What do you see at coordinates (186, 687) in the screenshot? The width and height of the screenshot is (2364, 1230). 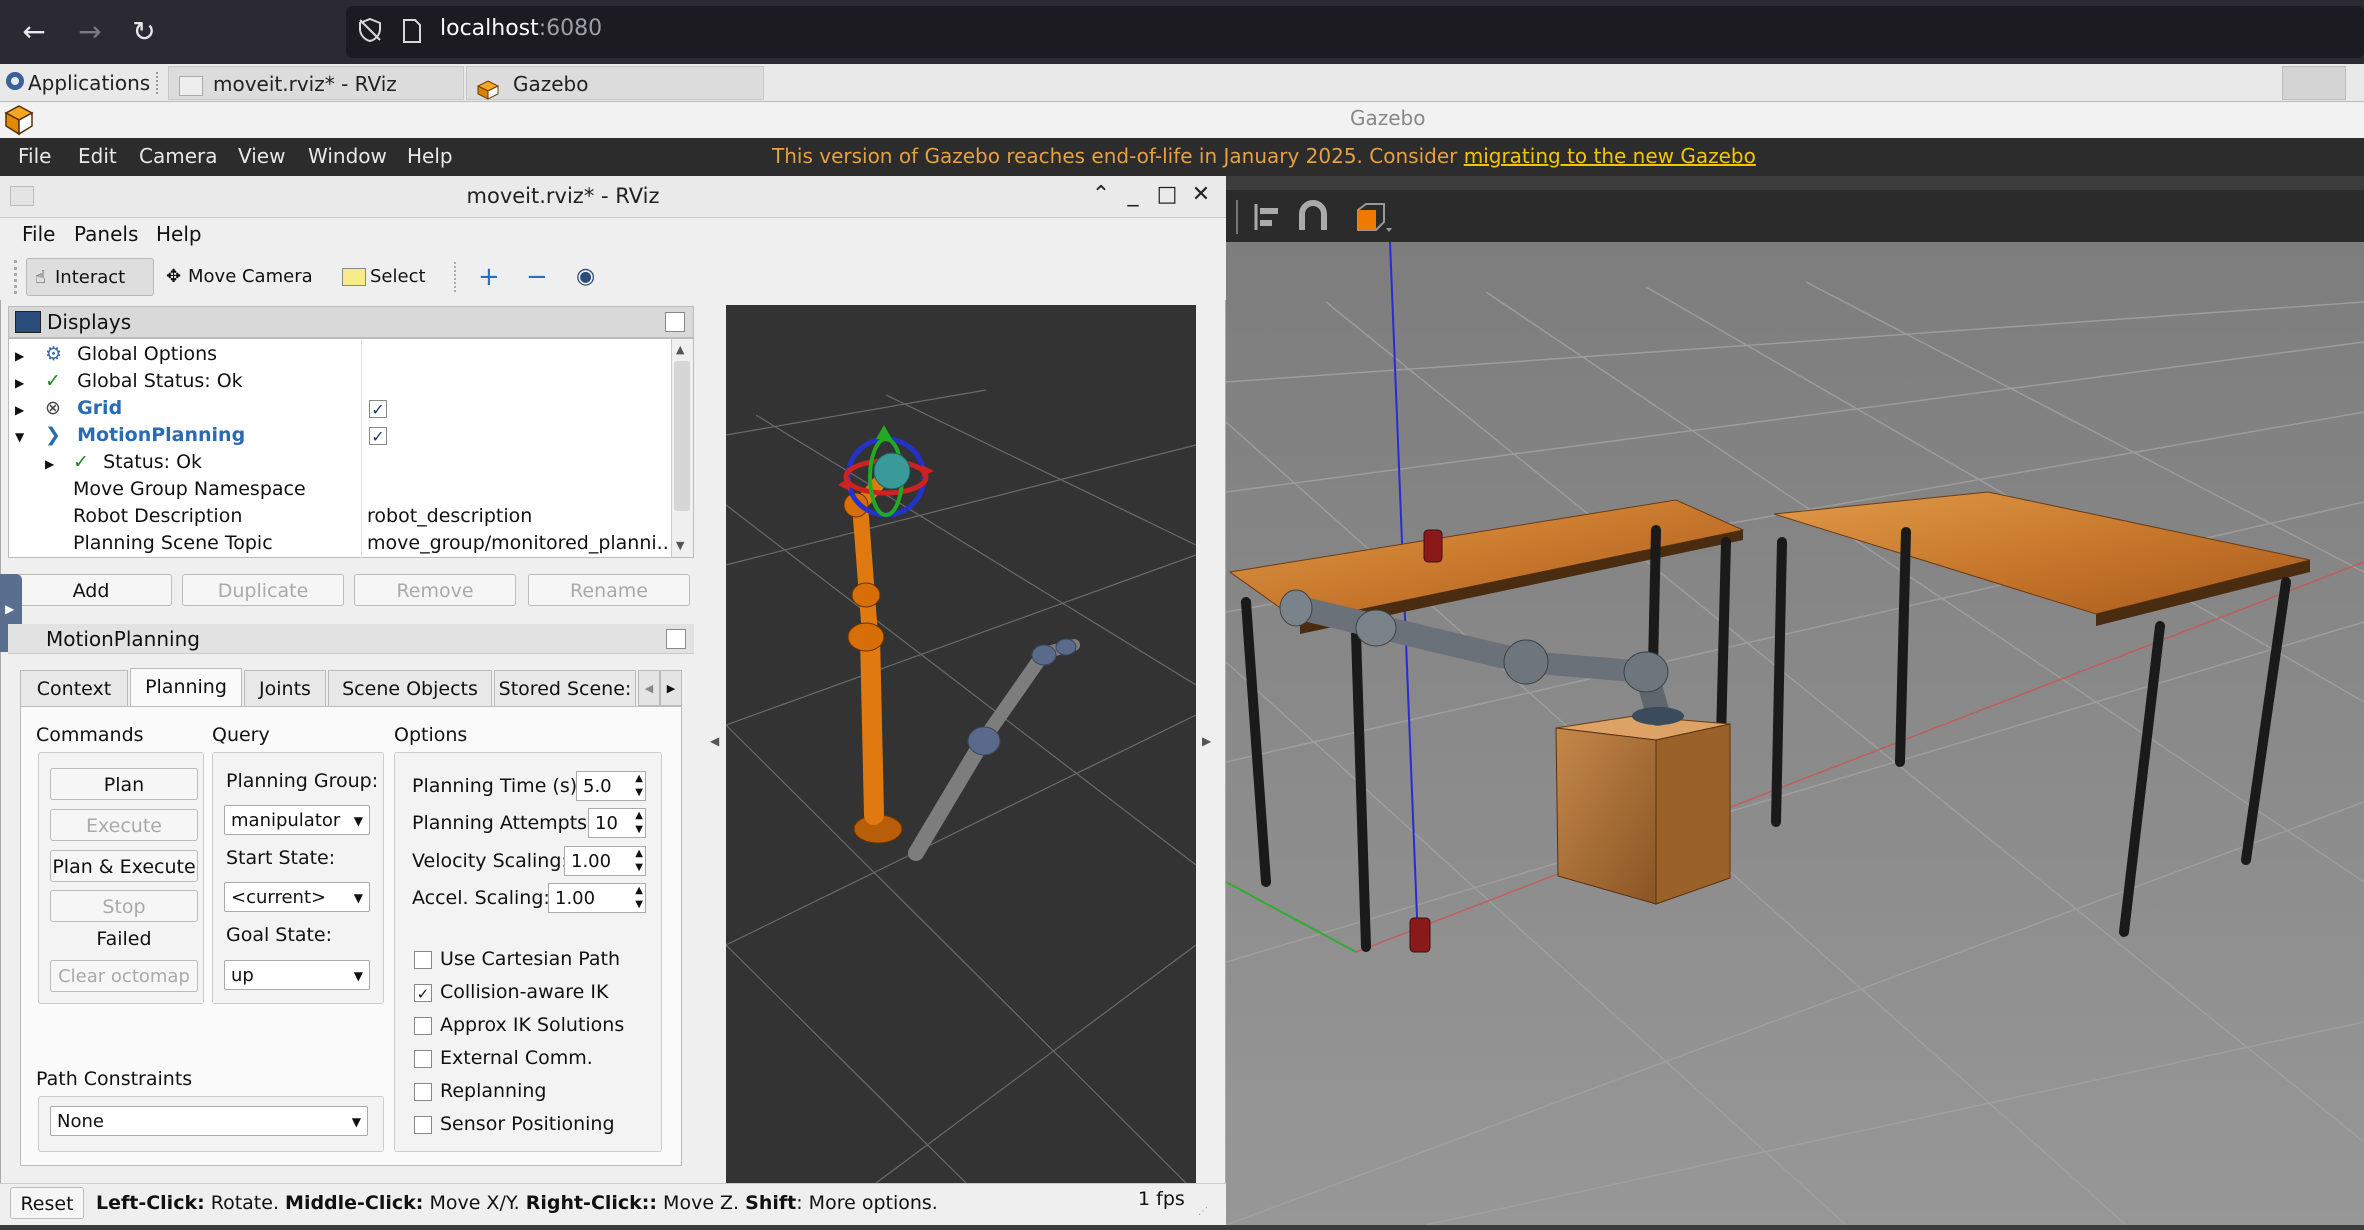 I see `tab-planning: Planning` at bounding box center [186, 687].